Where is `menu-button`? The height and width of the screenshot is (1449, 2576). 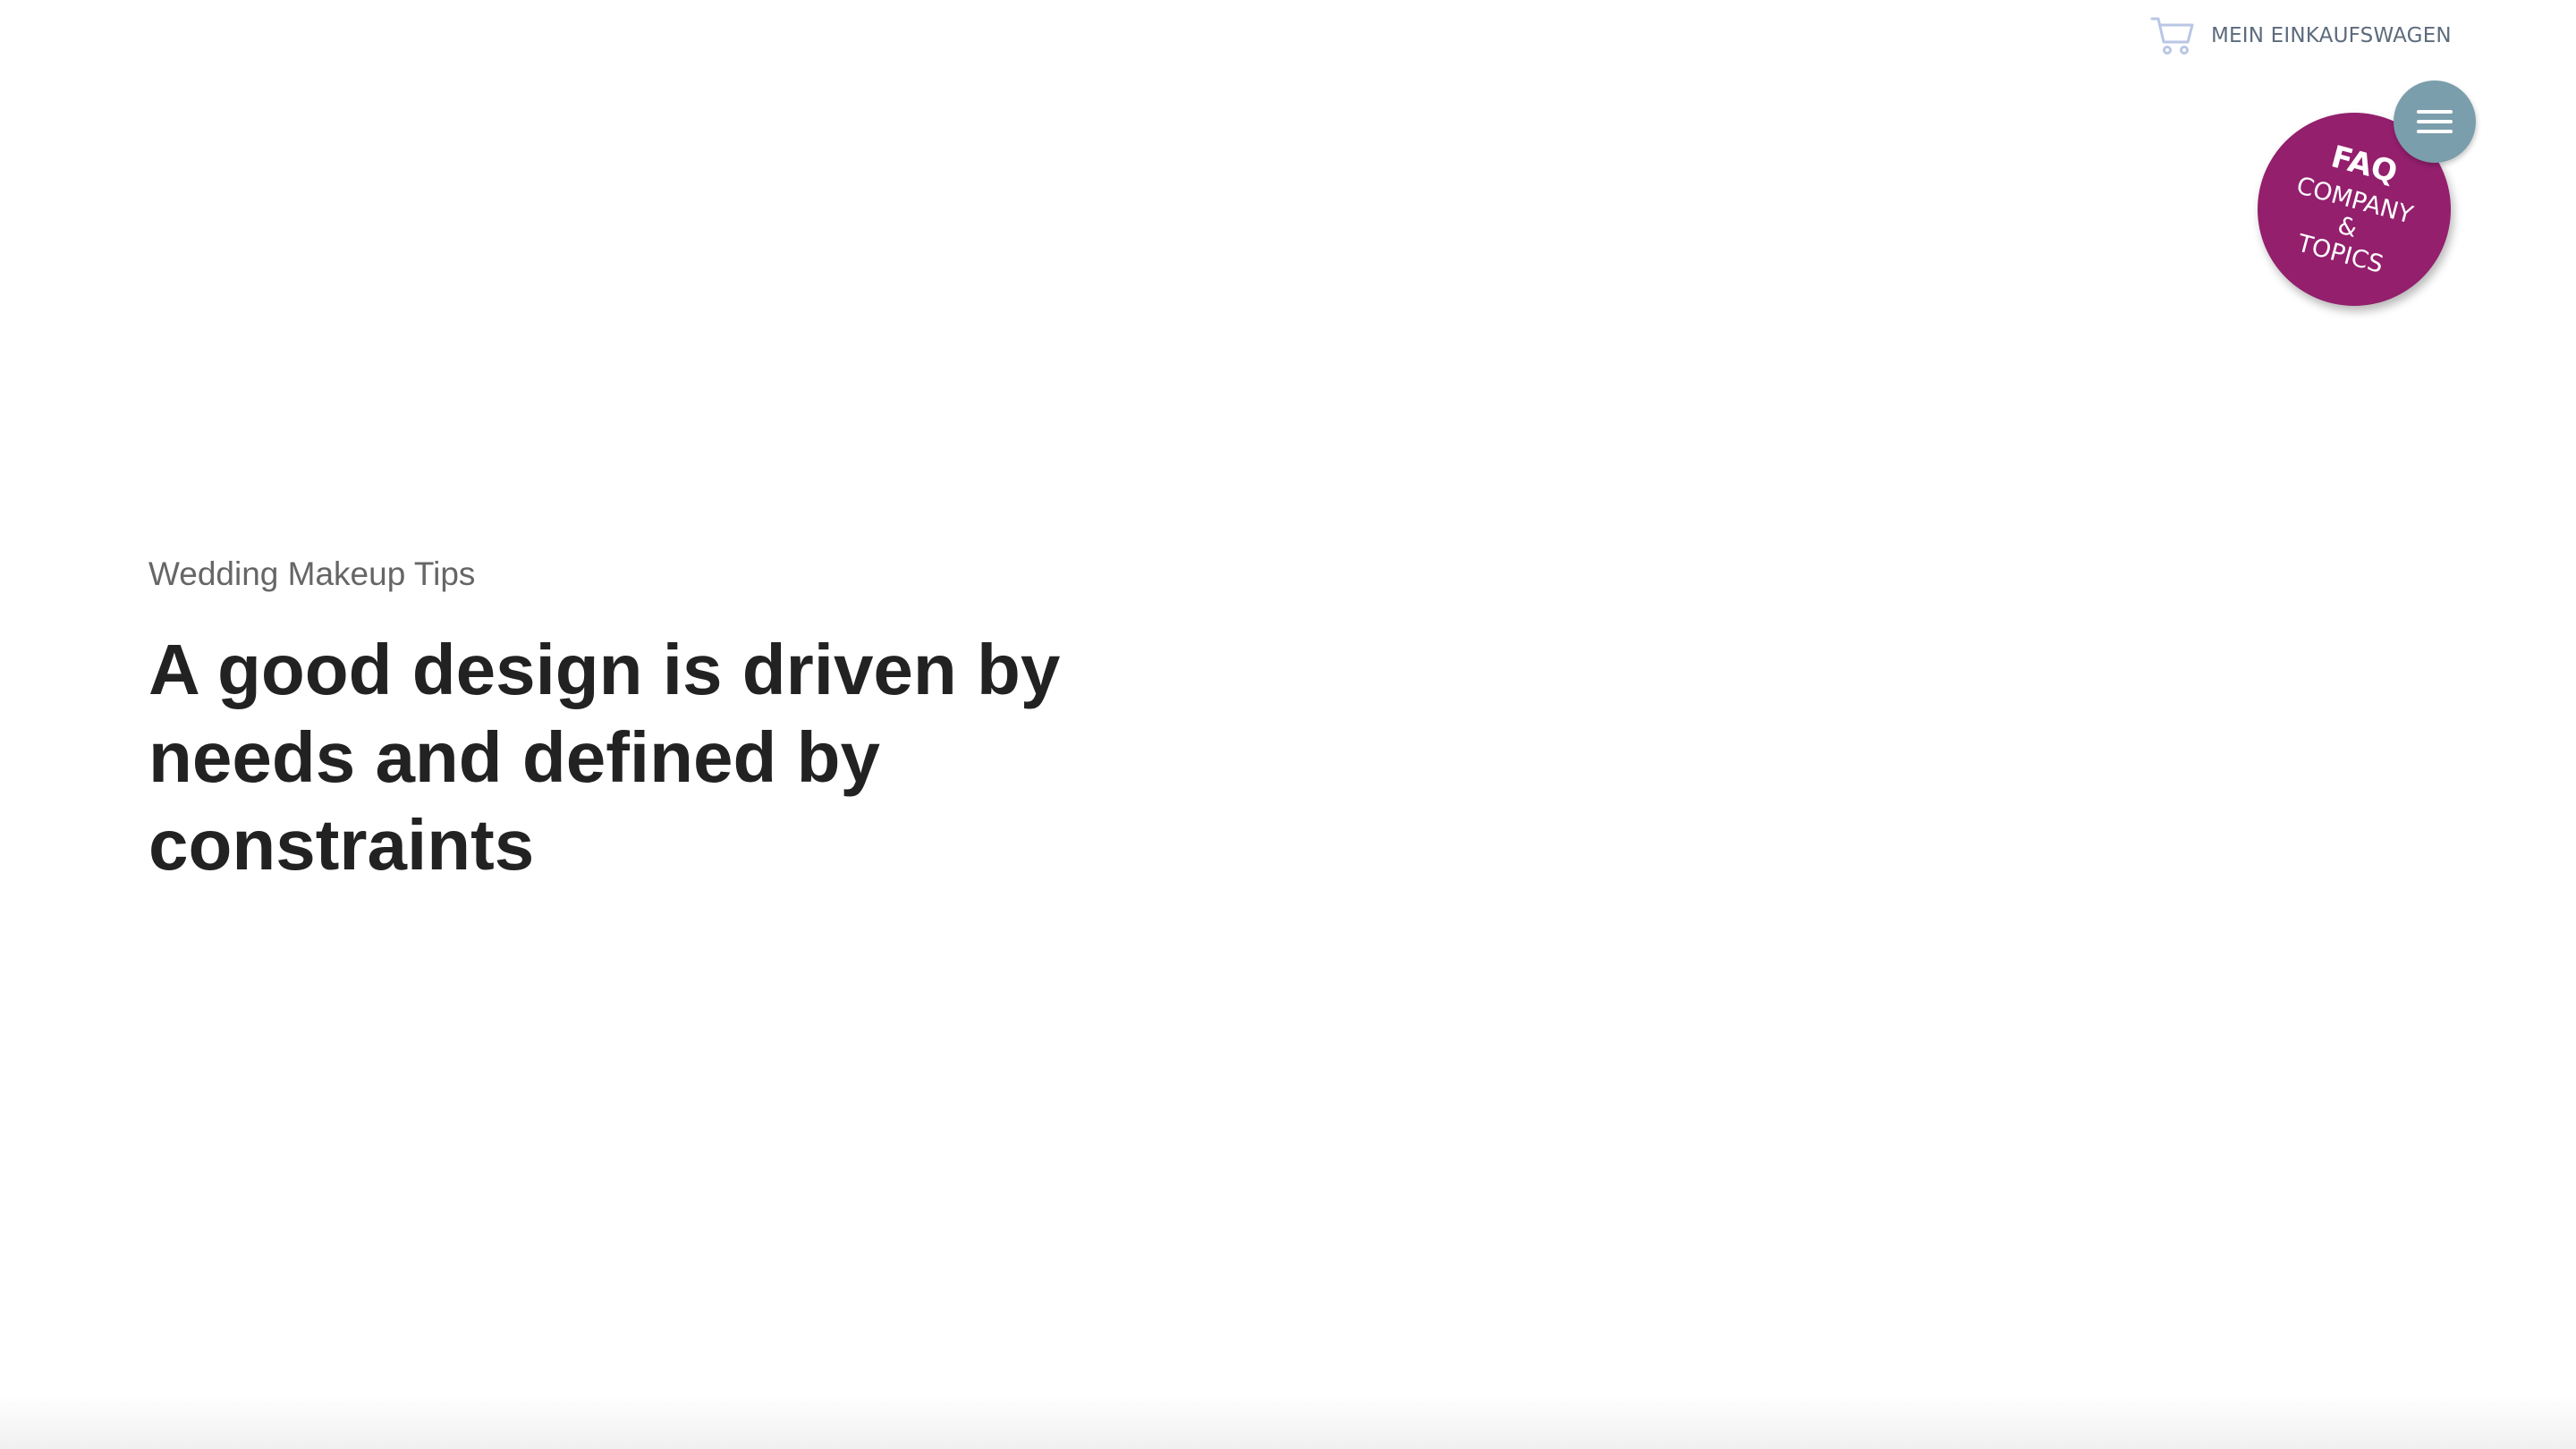
menu-button is located at coordinates (2435, 121).